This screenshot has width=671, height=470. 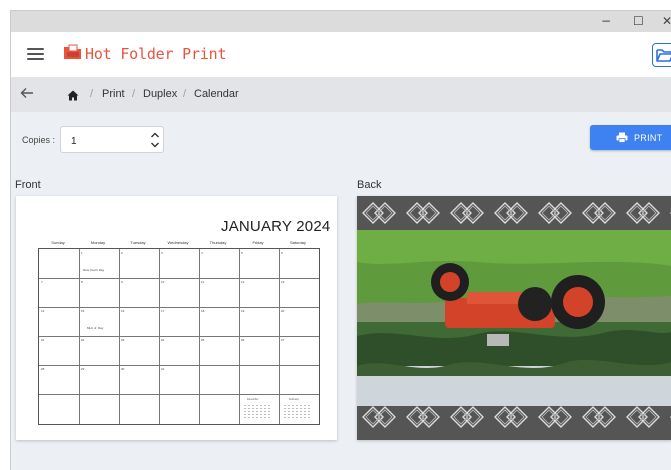 I want to click on calendar-day: 18, so click(x=203, y=311).